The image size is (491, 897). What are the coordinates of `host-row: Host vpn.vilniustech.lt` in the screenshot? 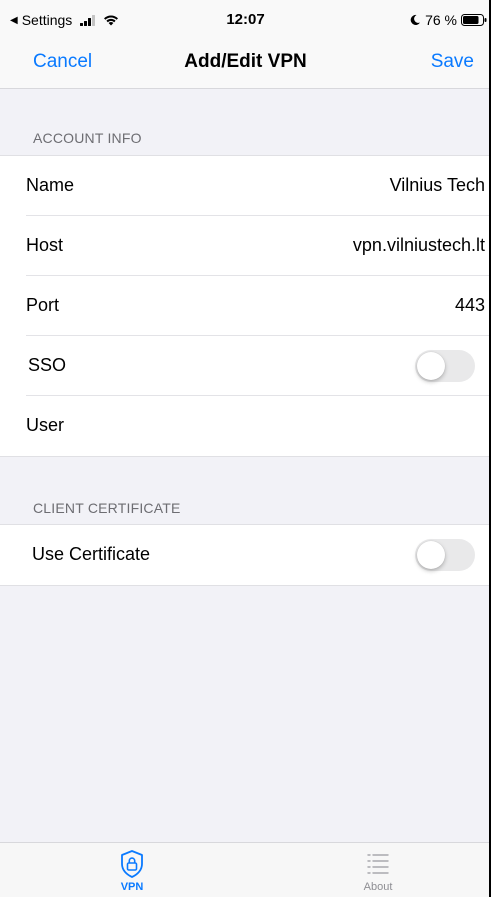 It's located at (245, 246).